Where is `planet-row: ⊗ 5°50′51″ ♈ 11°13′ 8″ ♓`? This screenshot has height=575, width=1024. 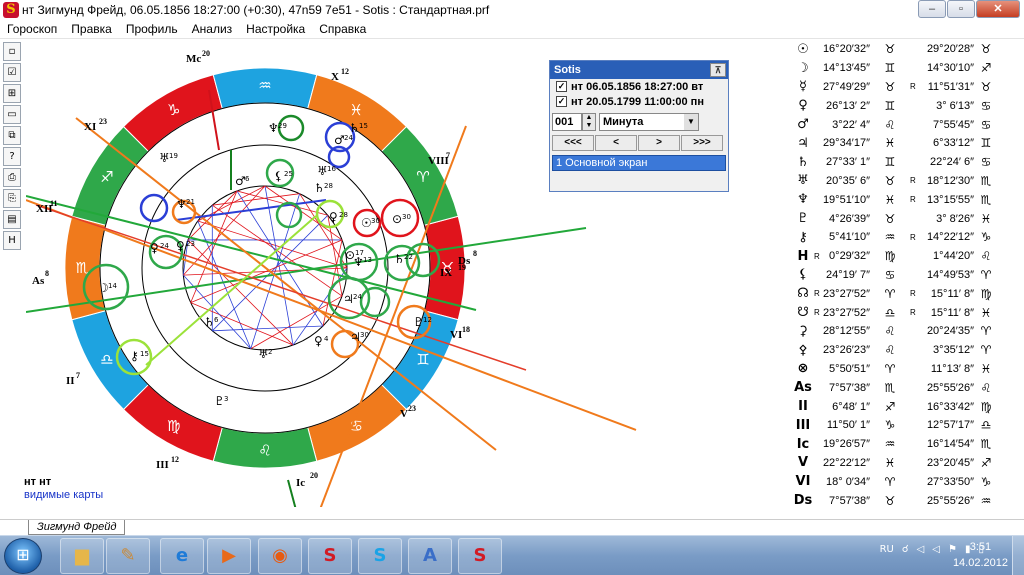
planet-row: ⊗ 5°50′51″ ♈ 11°13′ 8″ ♓ is located at coordinates (908, 369).